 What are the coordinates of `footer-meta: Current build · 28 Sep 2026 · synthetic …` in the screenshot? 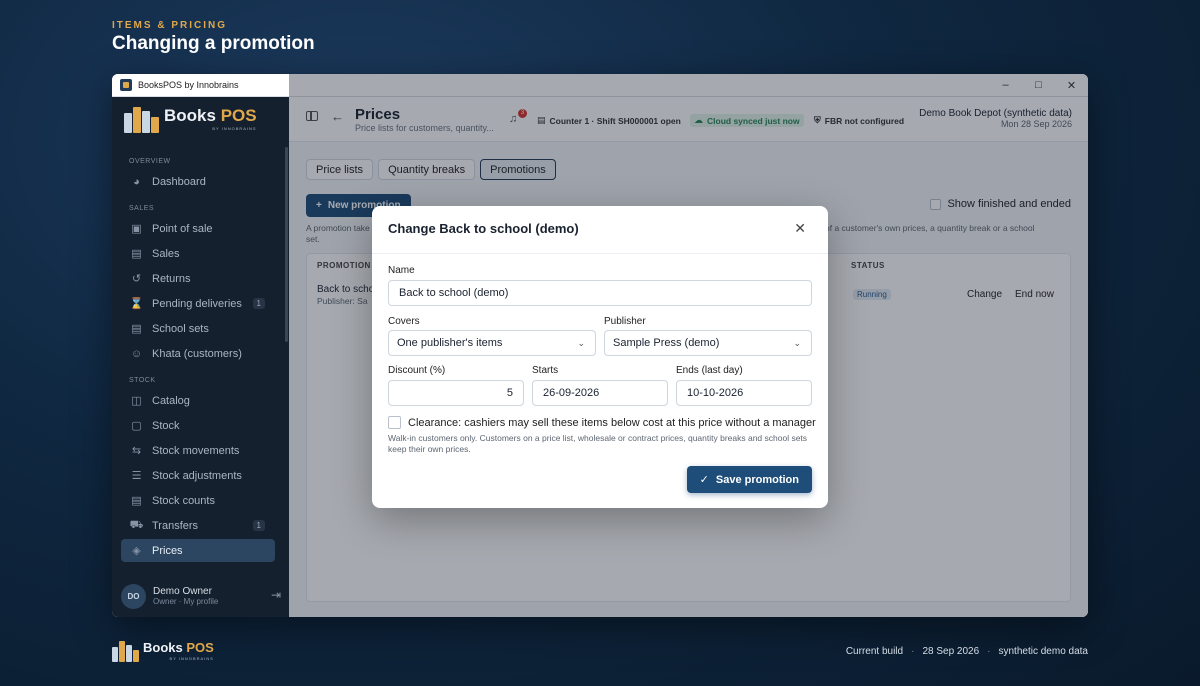 It's located at (967, 651).